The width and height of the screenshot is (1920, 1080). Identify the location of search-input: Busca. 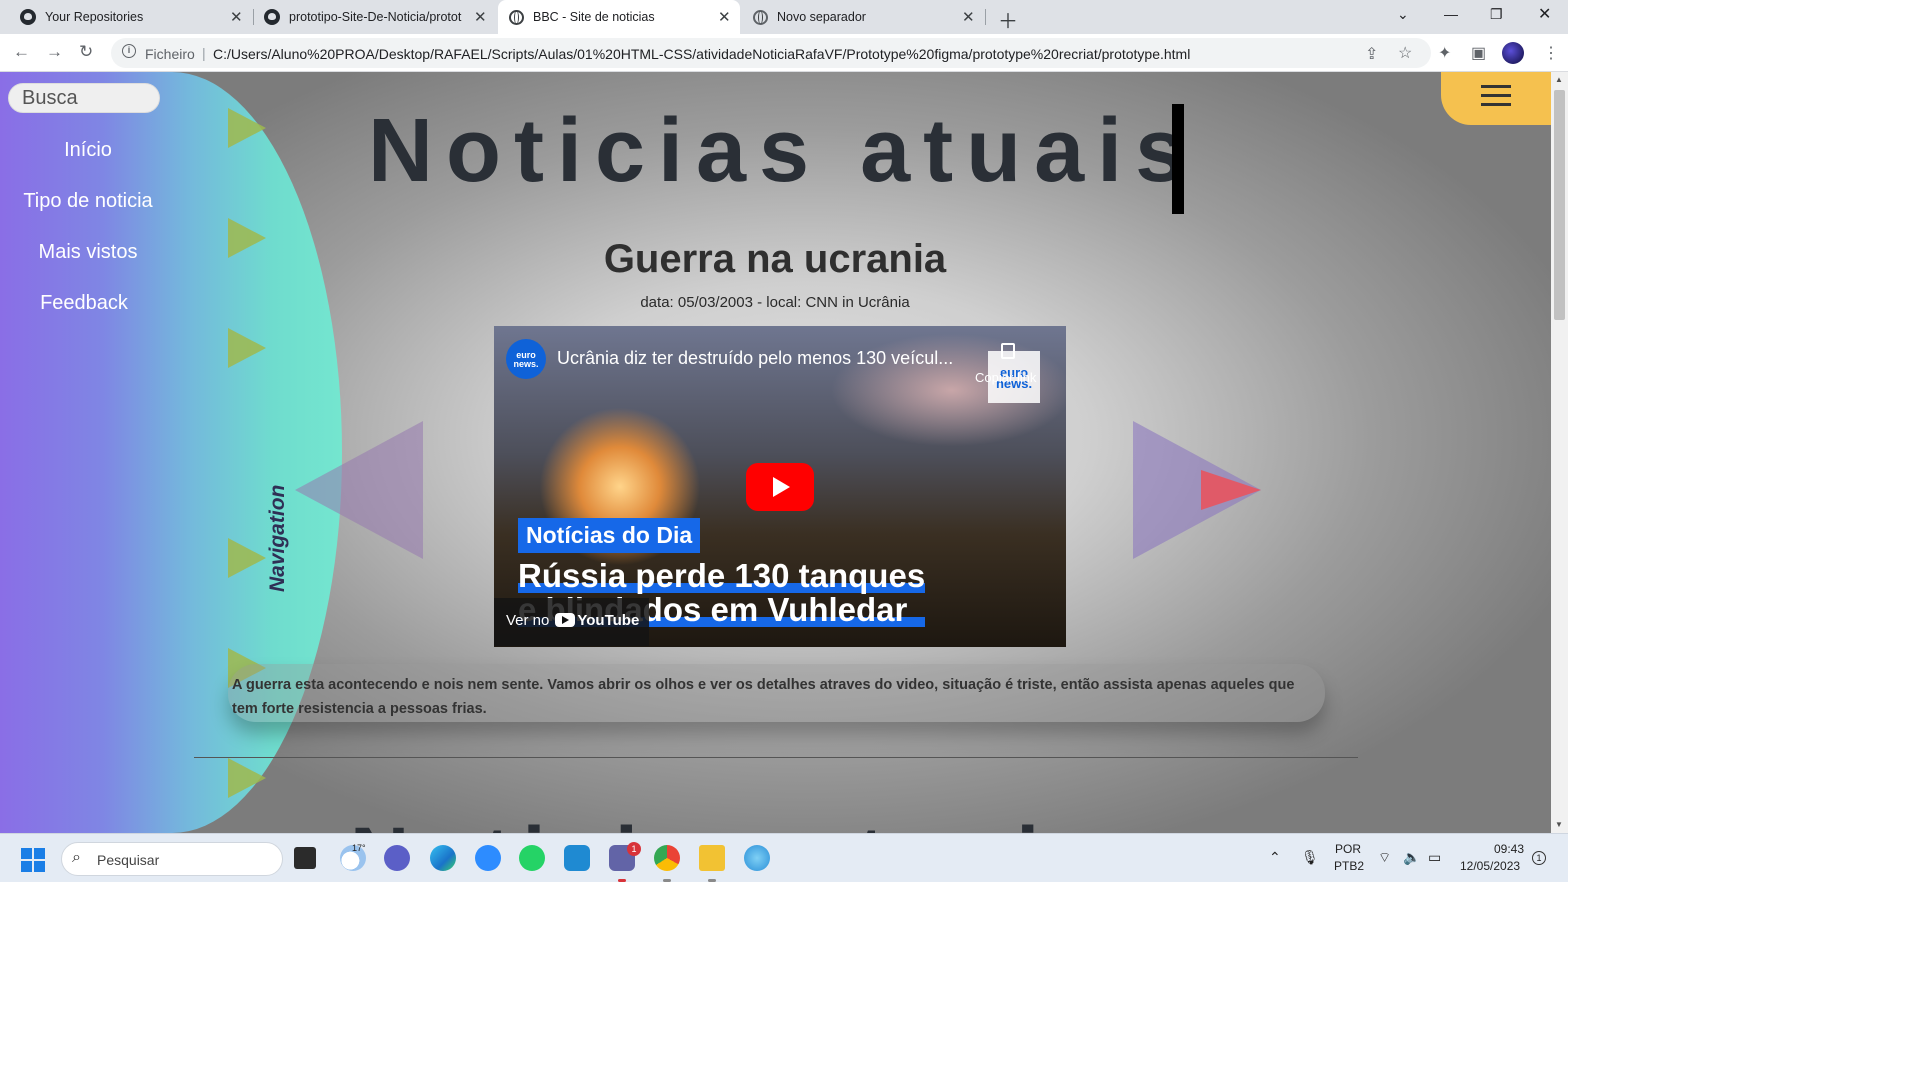
(84, 98).